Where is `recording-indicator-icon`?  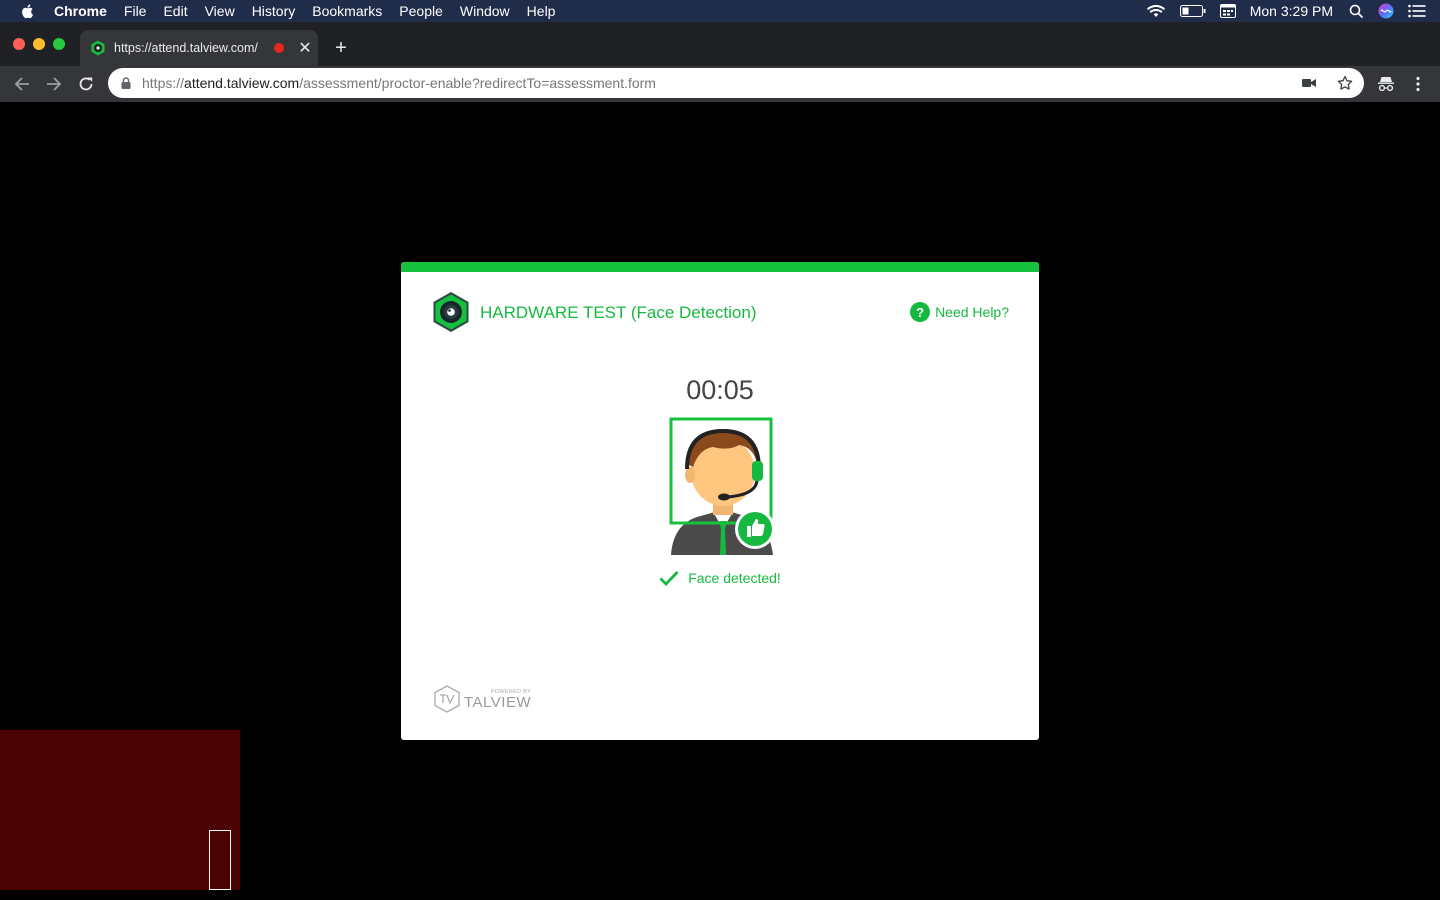 recording-indicator-icon is located at coordinates (279, 48).